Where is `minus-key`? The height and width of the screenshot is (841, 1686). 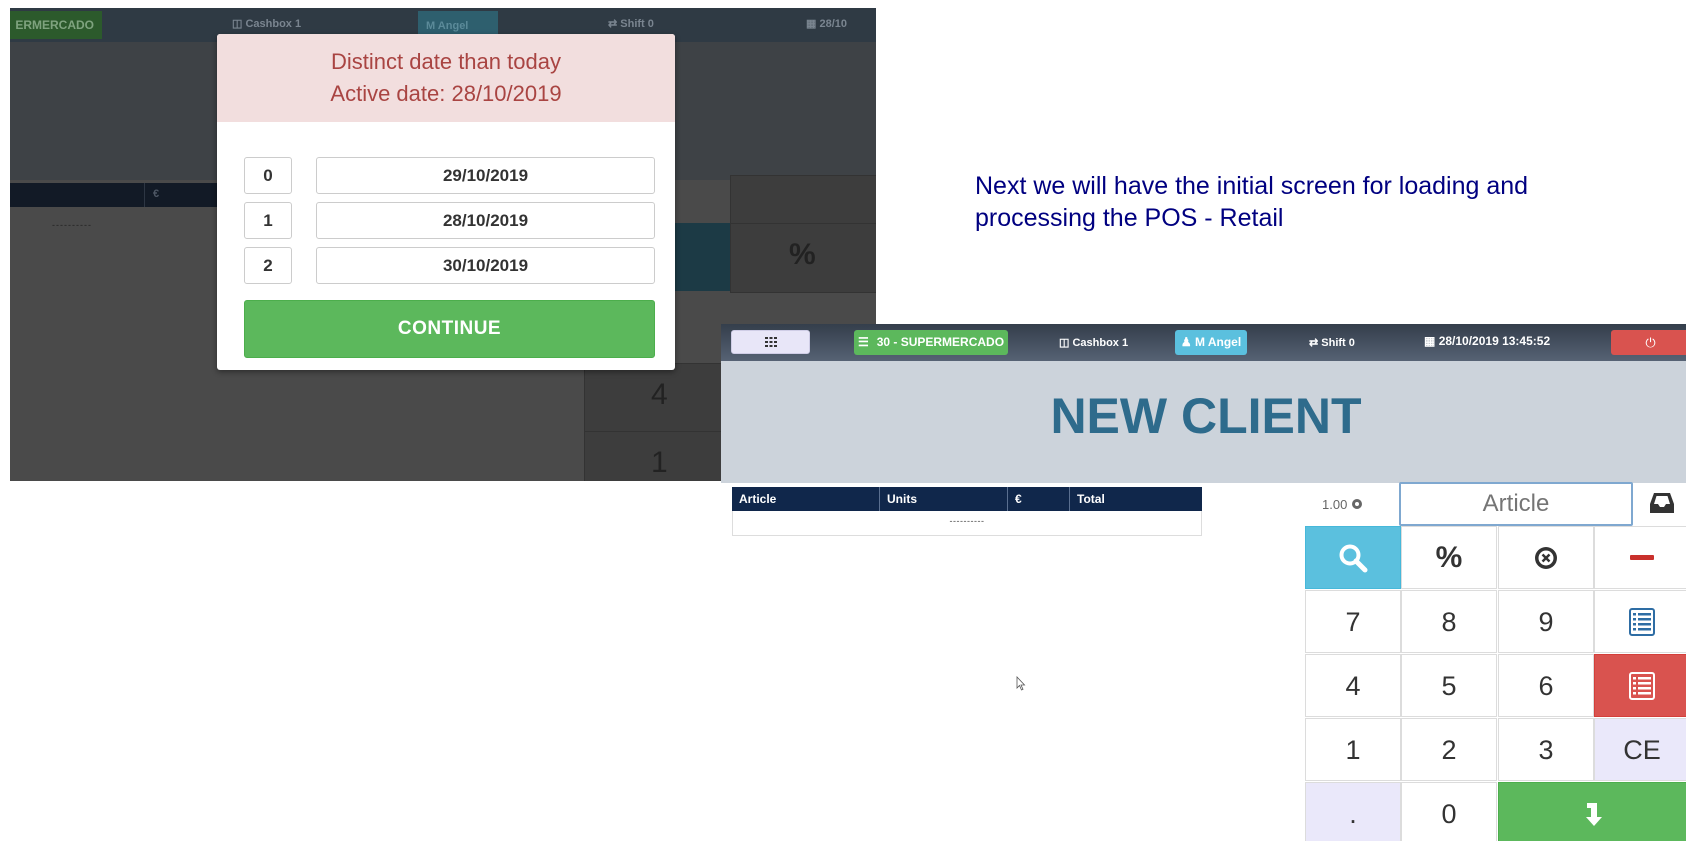
minus-key is located at coordinates (1640, 557).